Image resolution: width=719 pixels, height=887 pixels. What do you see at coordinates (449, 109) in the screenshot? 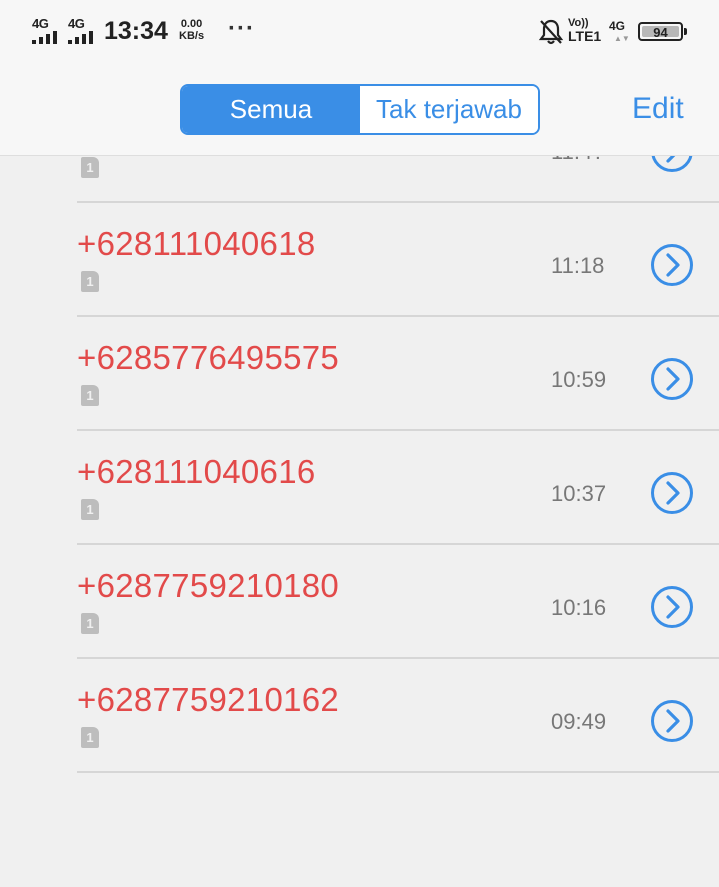
I see `tab-missed: Tak terjawab` at bounding box center [449, 109].